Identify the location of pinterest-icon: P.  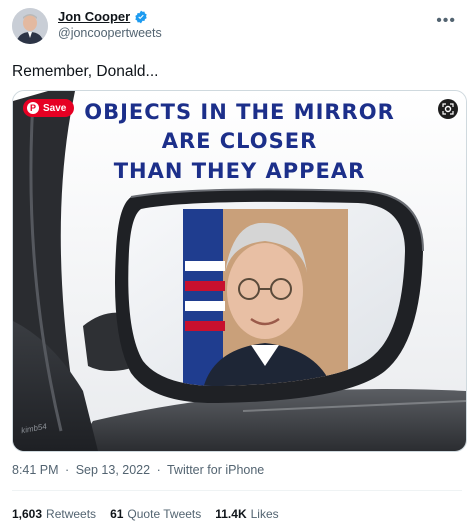
(33, 108).